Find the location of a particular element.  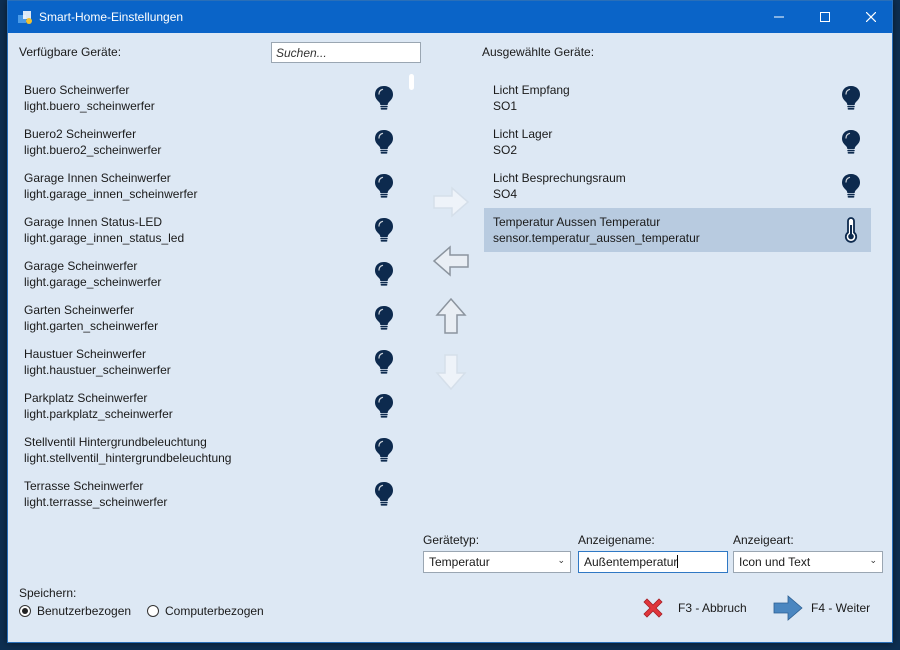

next-label: F4 - Weiter is located at coordinates (841, 608).